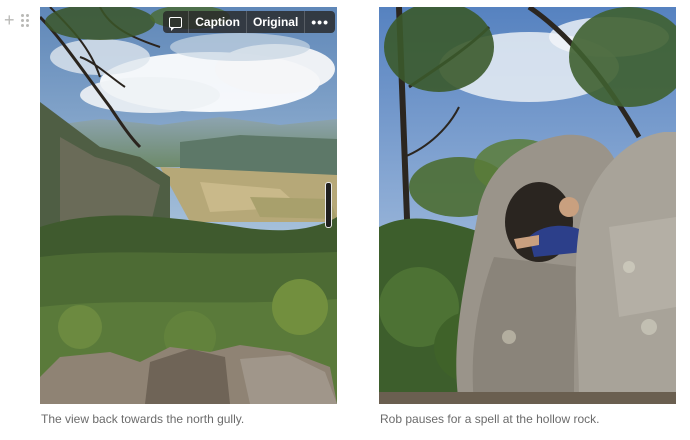 The image size is (690, 440). What do you see at coordinates (16, 20) in the screenshot?
I see `block-handle: +` at bounding box center [16, 20].